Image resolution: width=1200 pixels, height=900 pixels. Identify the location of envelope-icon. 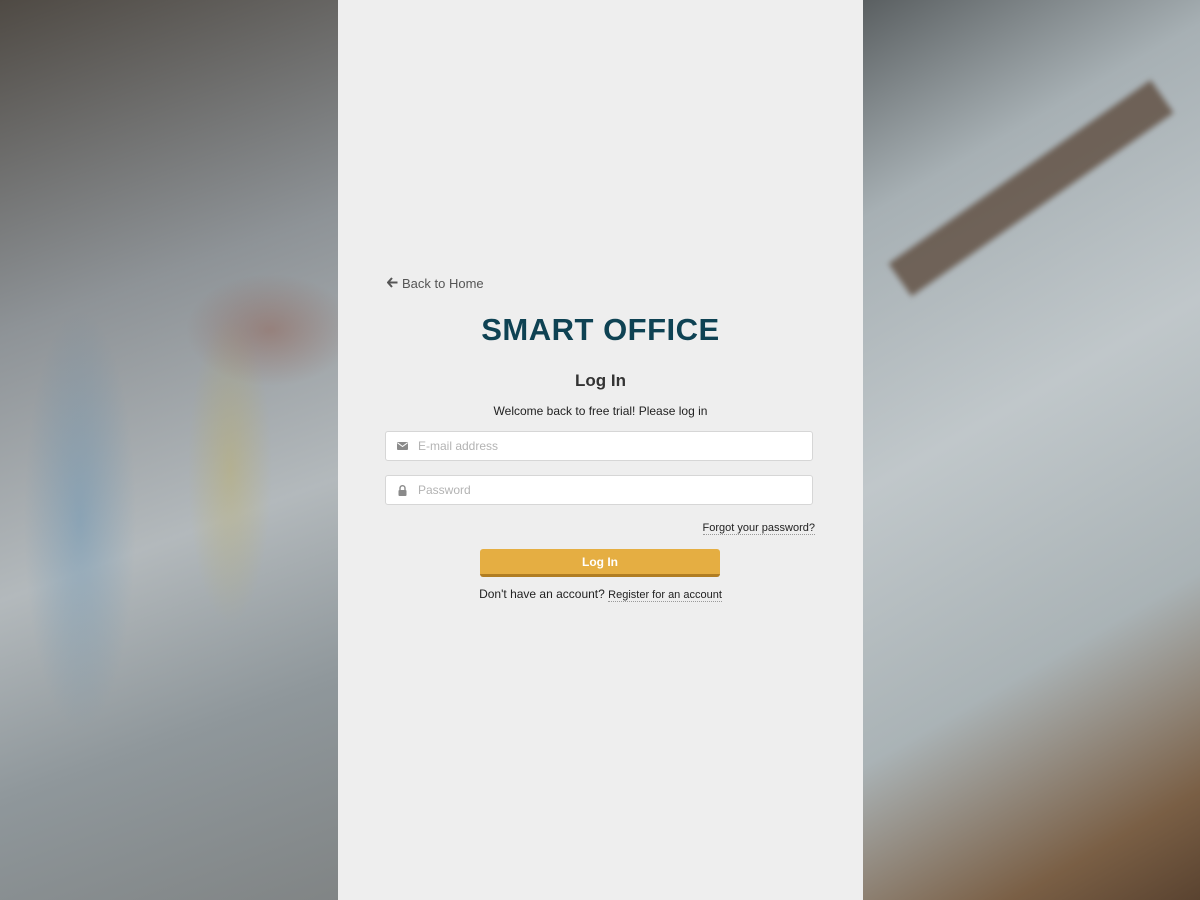
(402, 446).